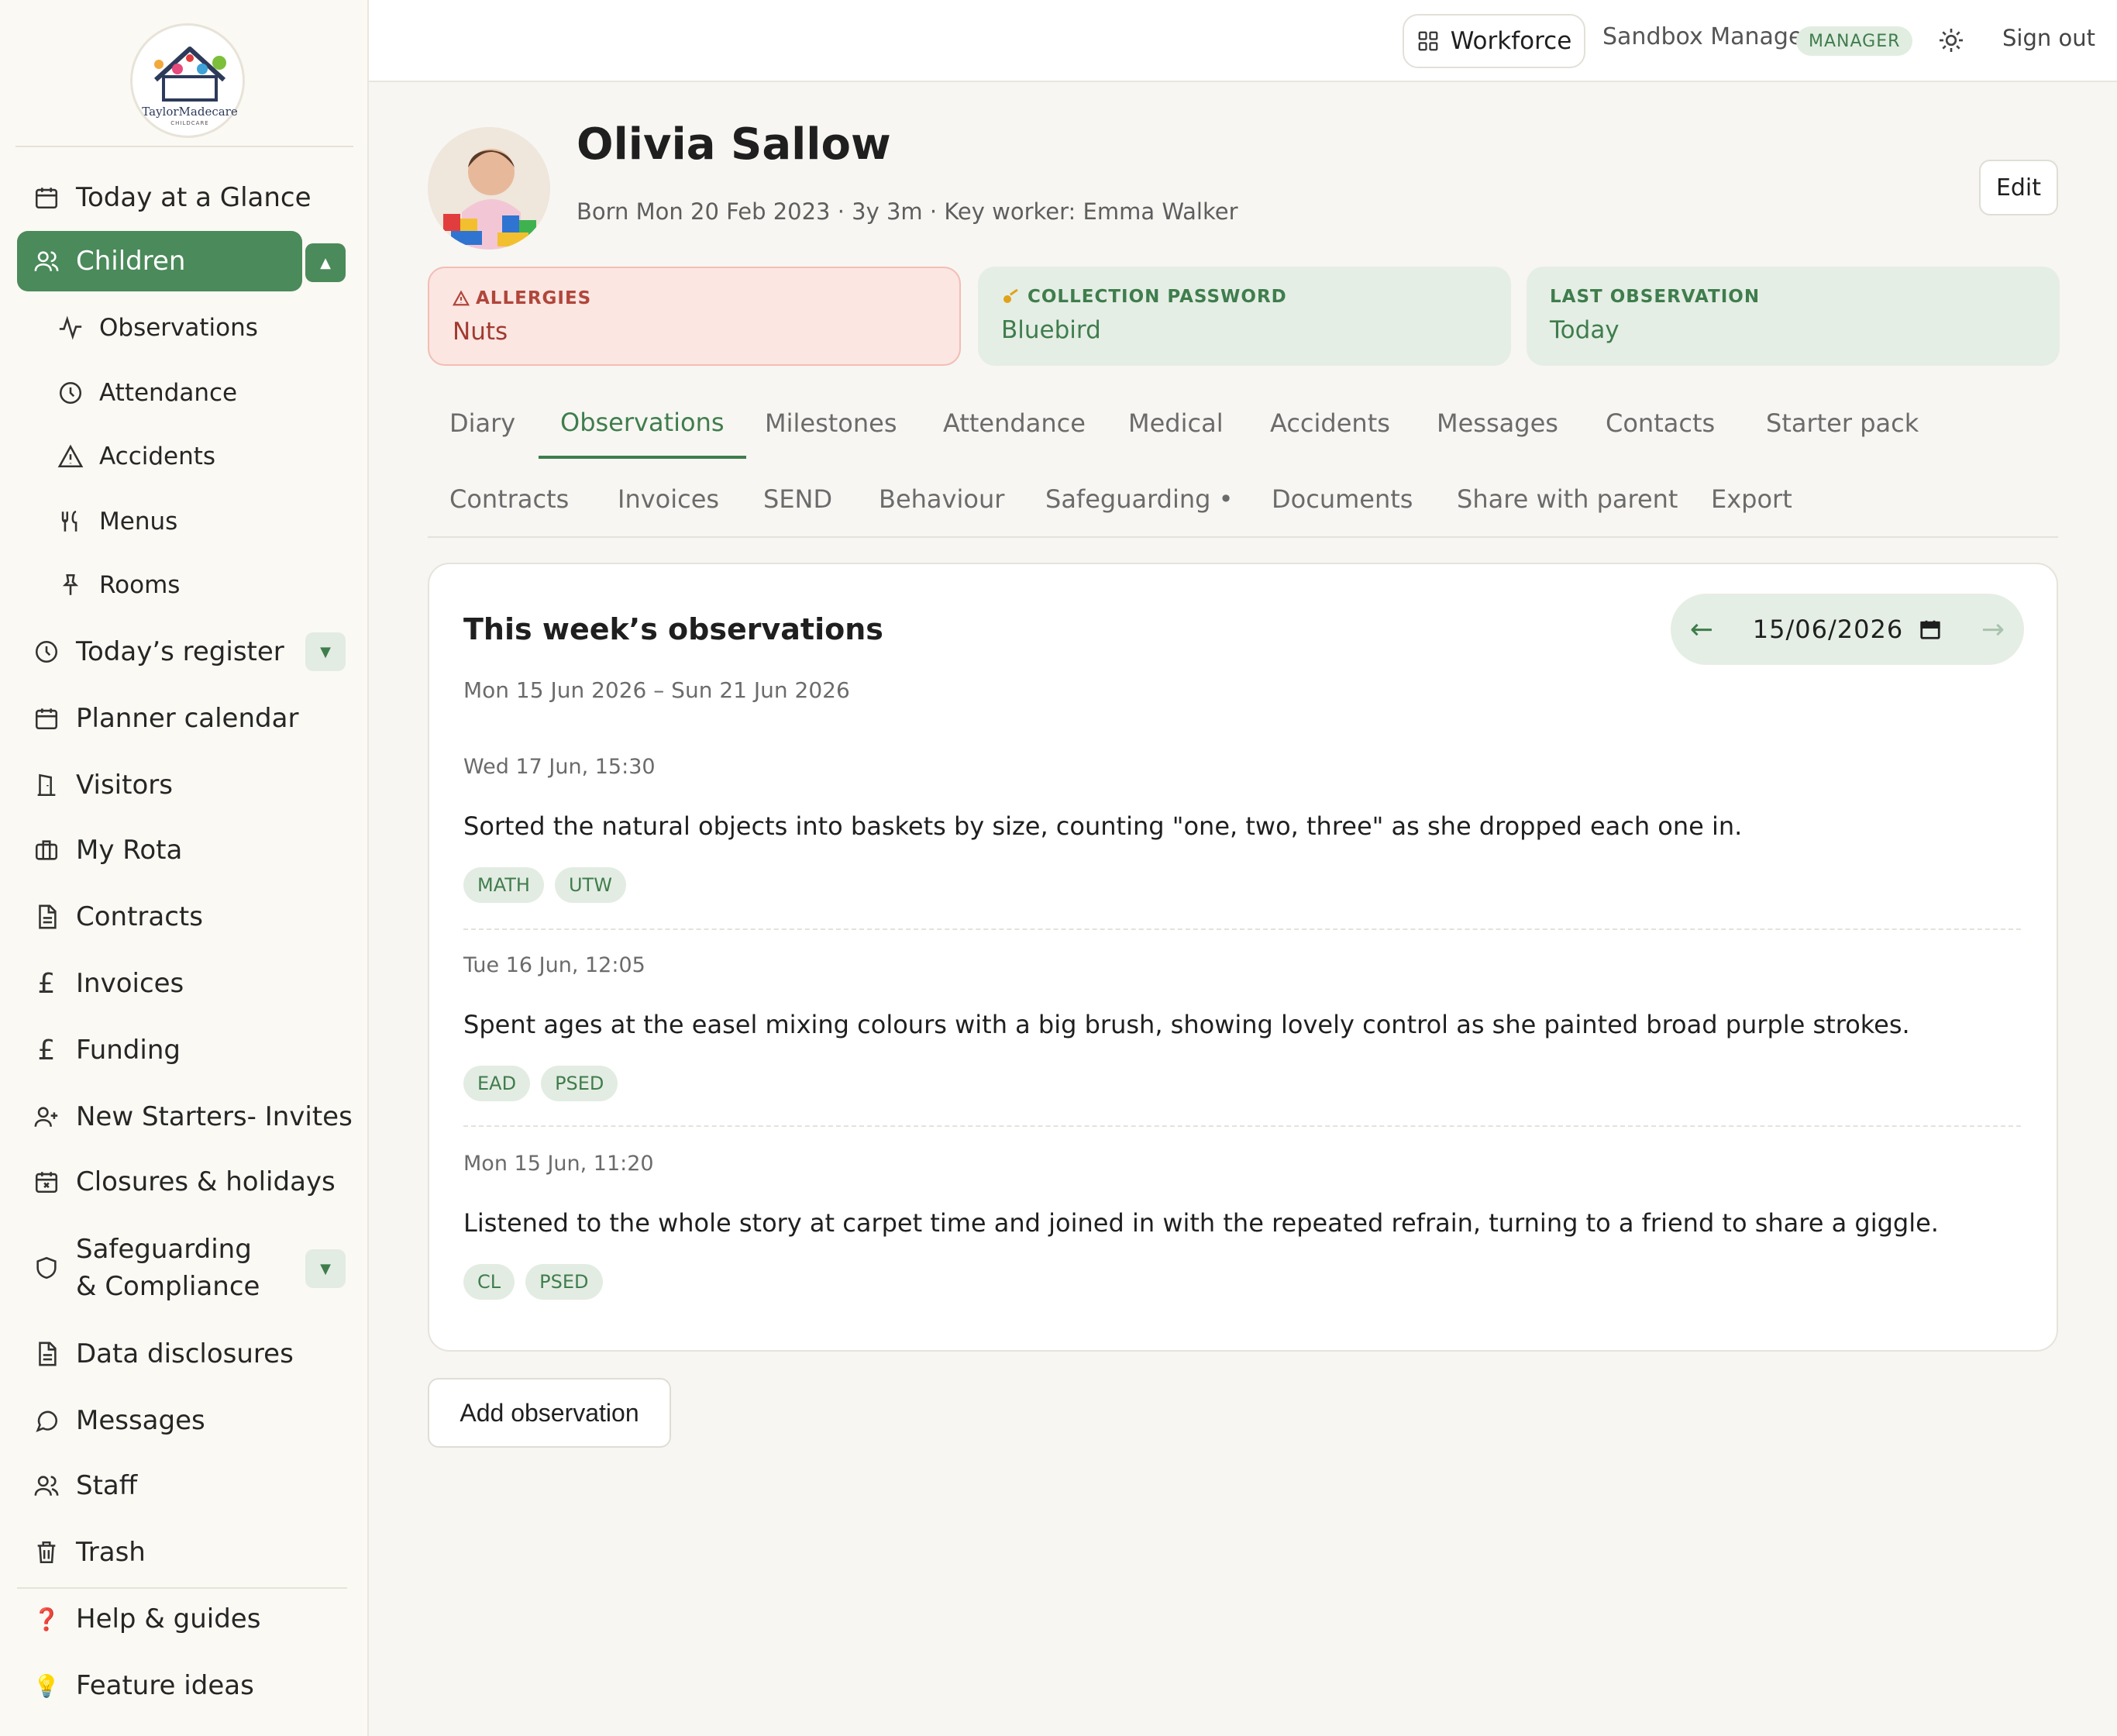  I want to click on edit-button: Edit, so click(2018, 187).